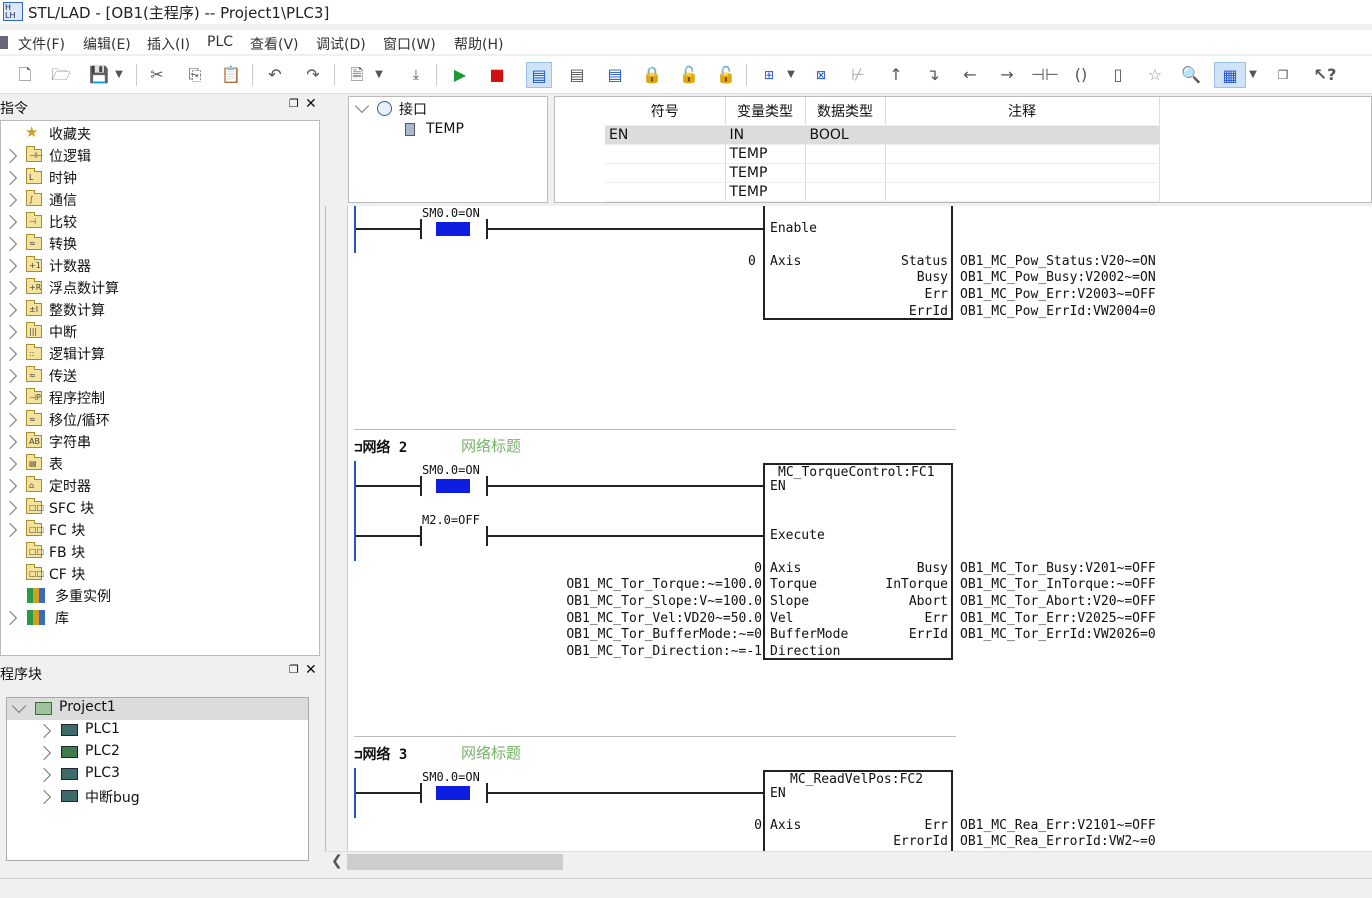 The width and height of the screenshot is (1372, 898). Describe the element at coordinates (160, 178) in the screenshot. I see `instruction-folder: L 时钟` at that location.